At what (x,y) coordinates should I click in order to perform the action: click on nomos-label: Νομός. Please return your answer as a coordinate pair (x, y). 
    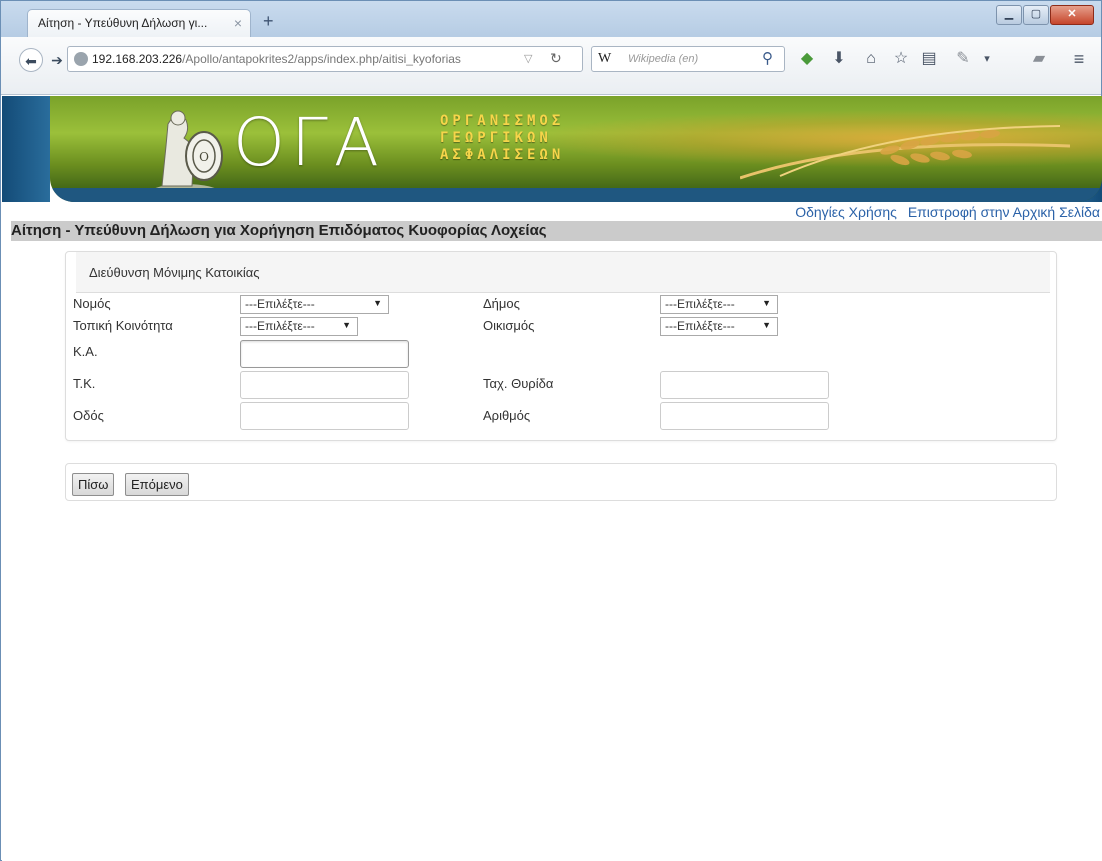
    Looking at the image, I should click on (92, 303).